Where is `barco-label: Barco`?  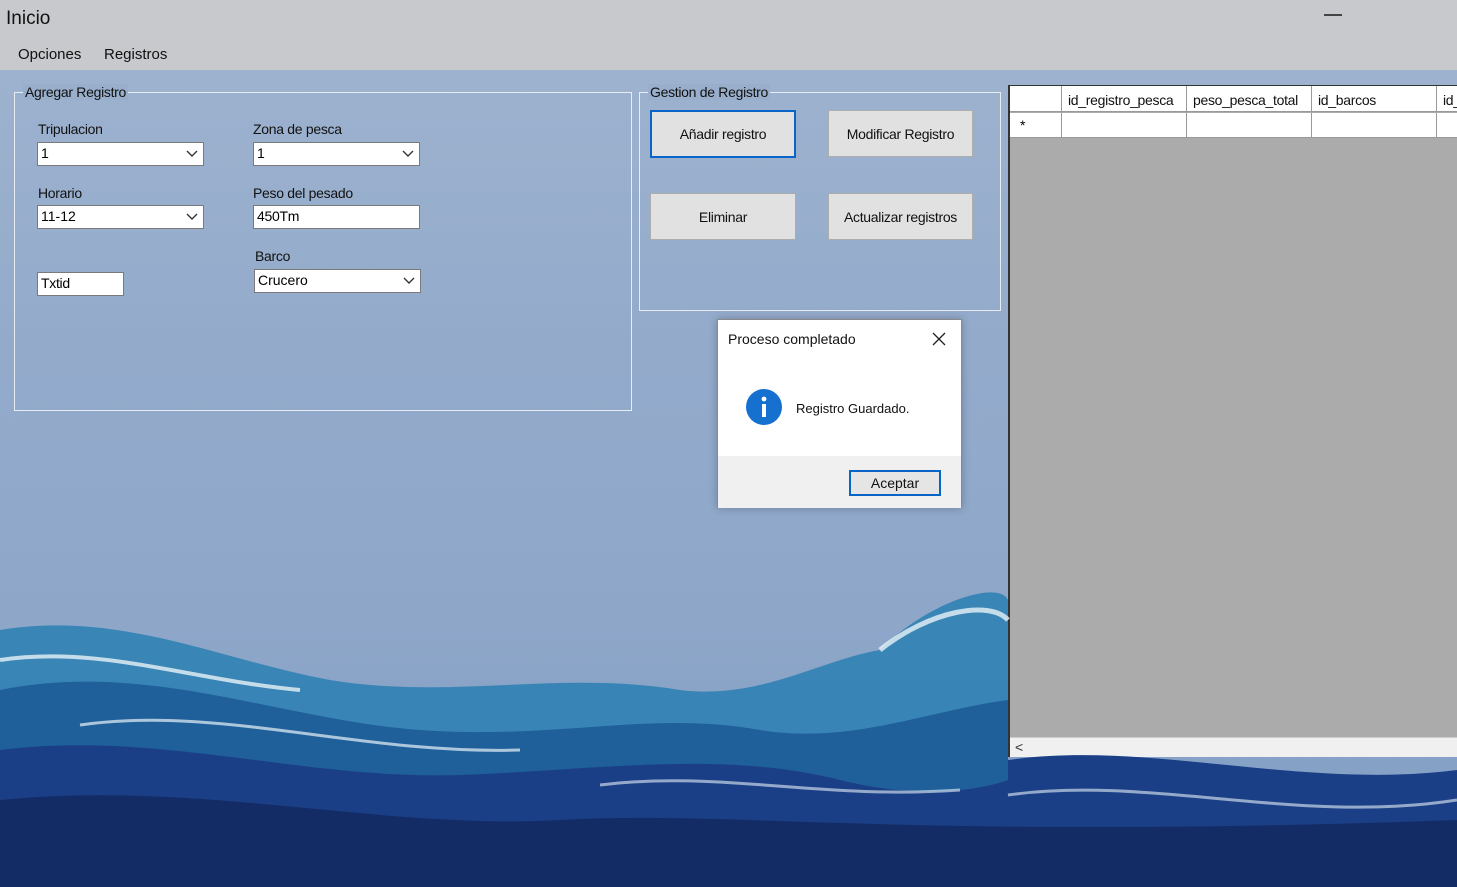
barco-label: Barco is located at coordinates (273, 256).